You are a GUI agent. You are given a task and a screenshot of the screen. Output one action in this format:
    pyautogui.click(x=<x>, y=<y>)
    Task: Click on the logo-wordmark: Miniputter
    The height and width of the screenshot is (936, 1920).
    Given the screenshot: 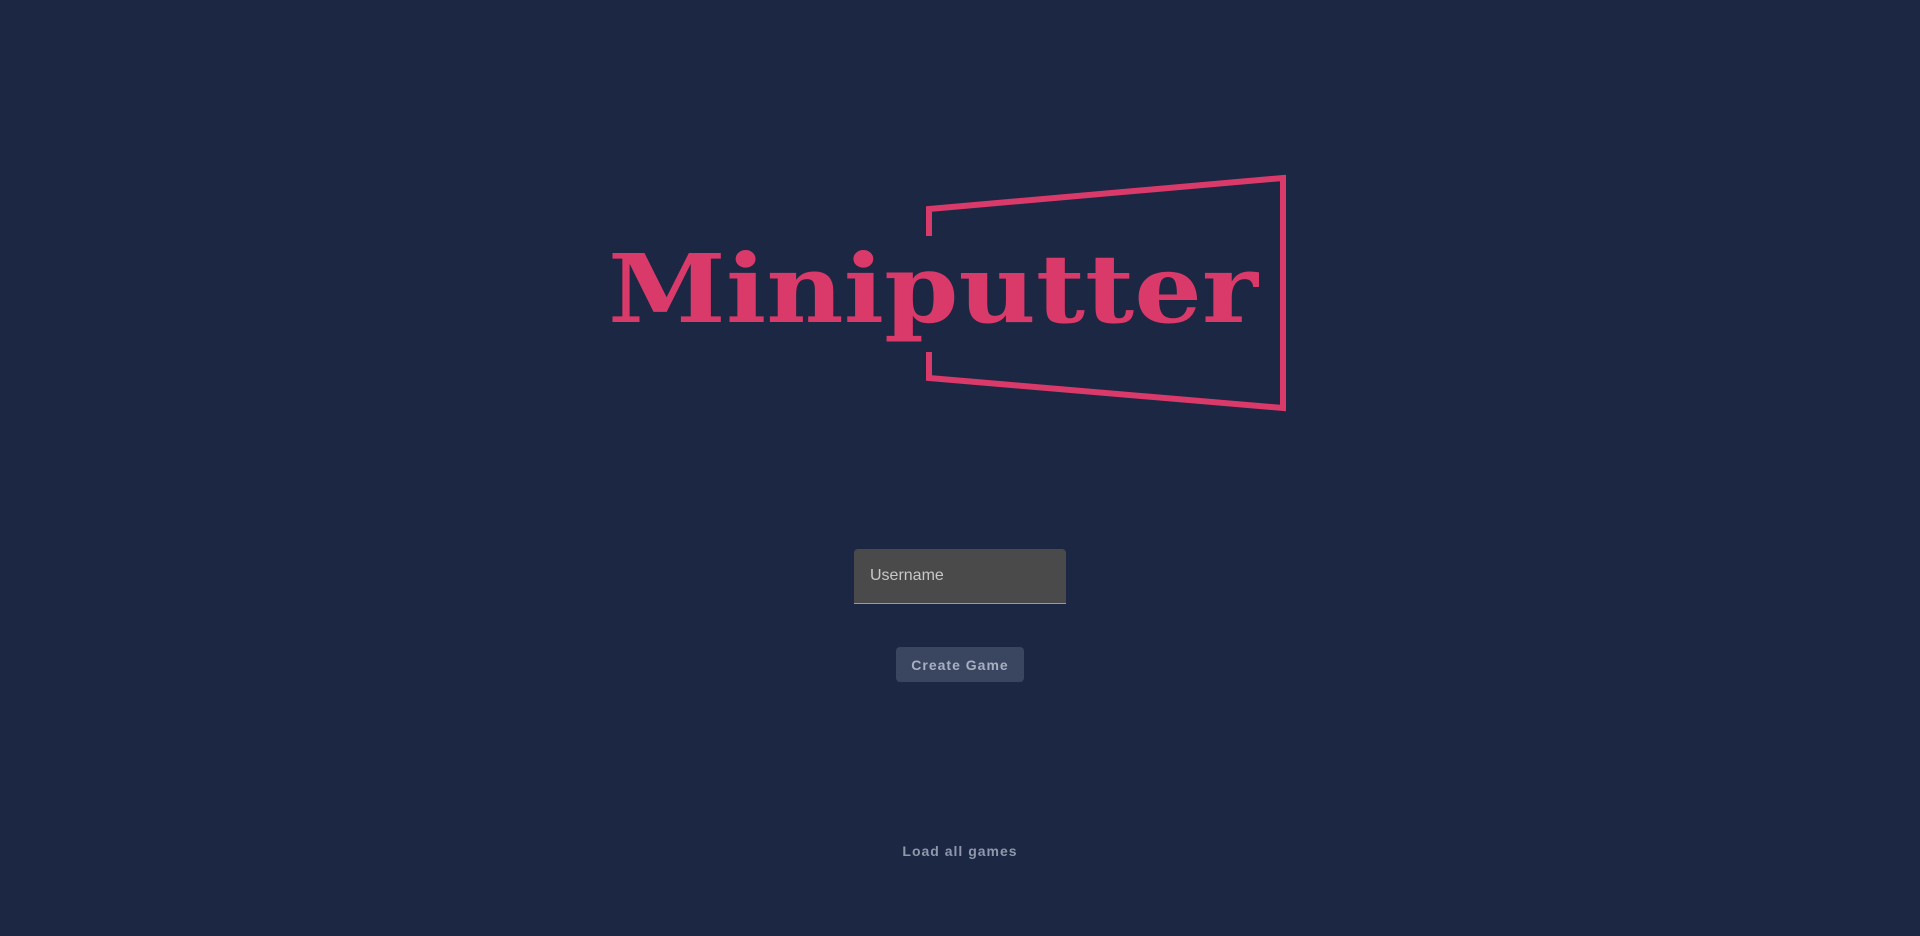 What is the action you would take?
    pyautogui.click(x=934, y=289)
    